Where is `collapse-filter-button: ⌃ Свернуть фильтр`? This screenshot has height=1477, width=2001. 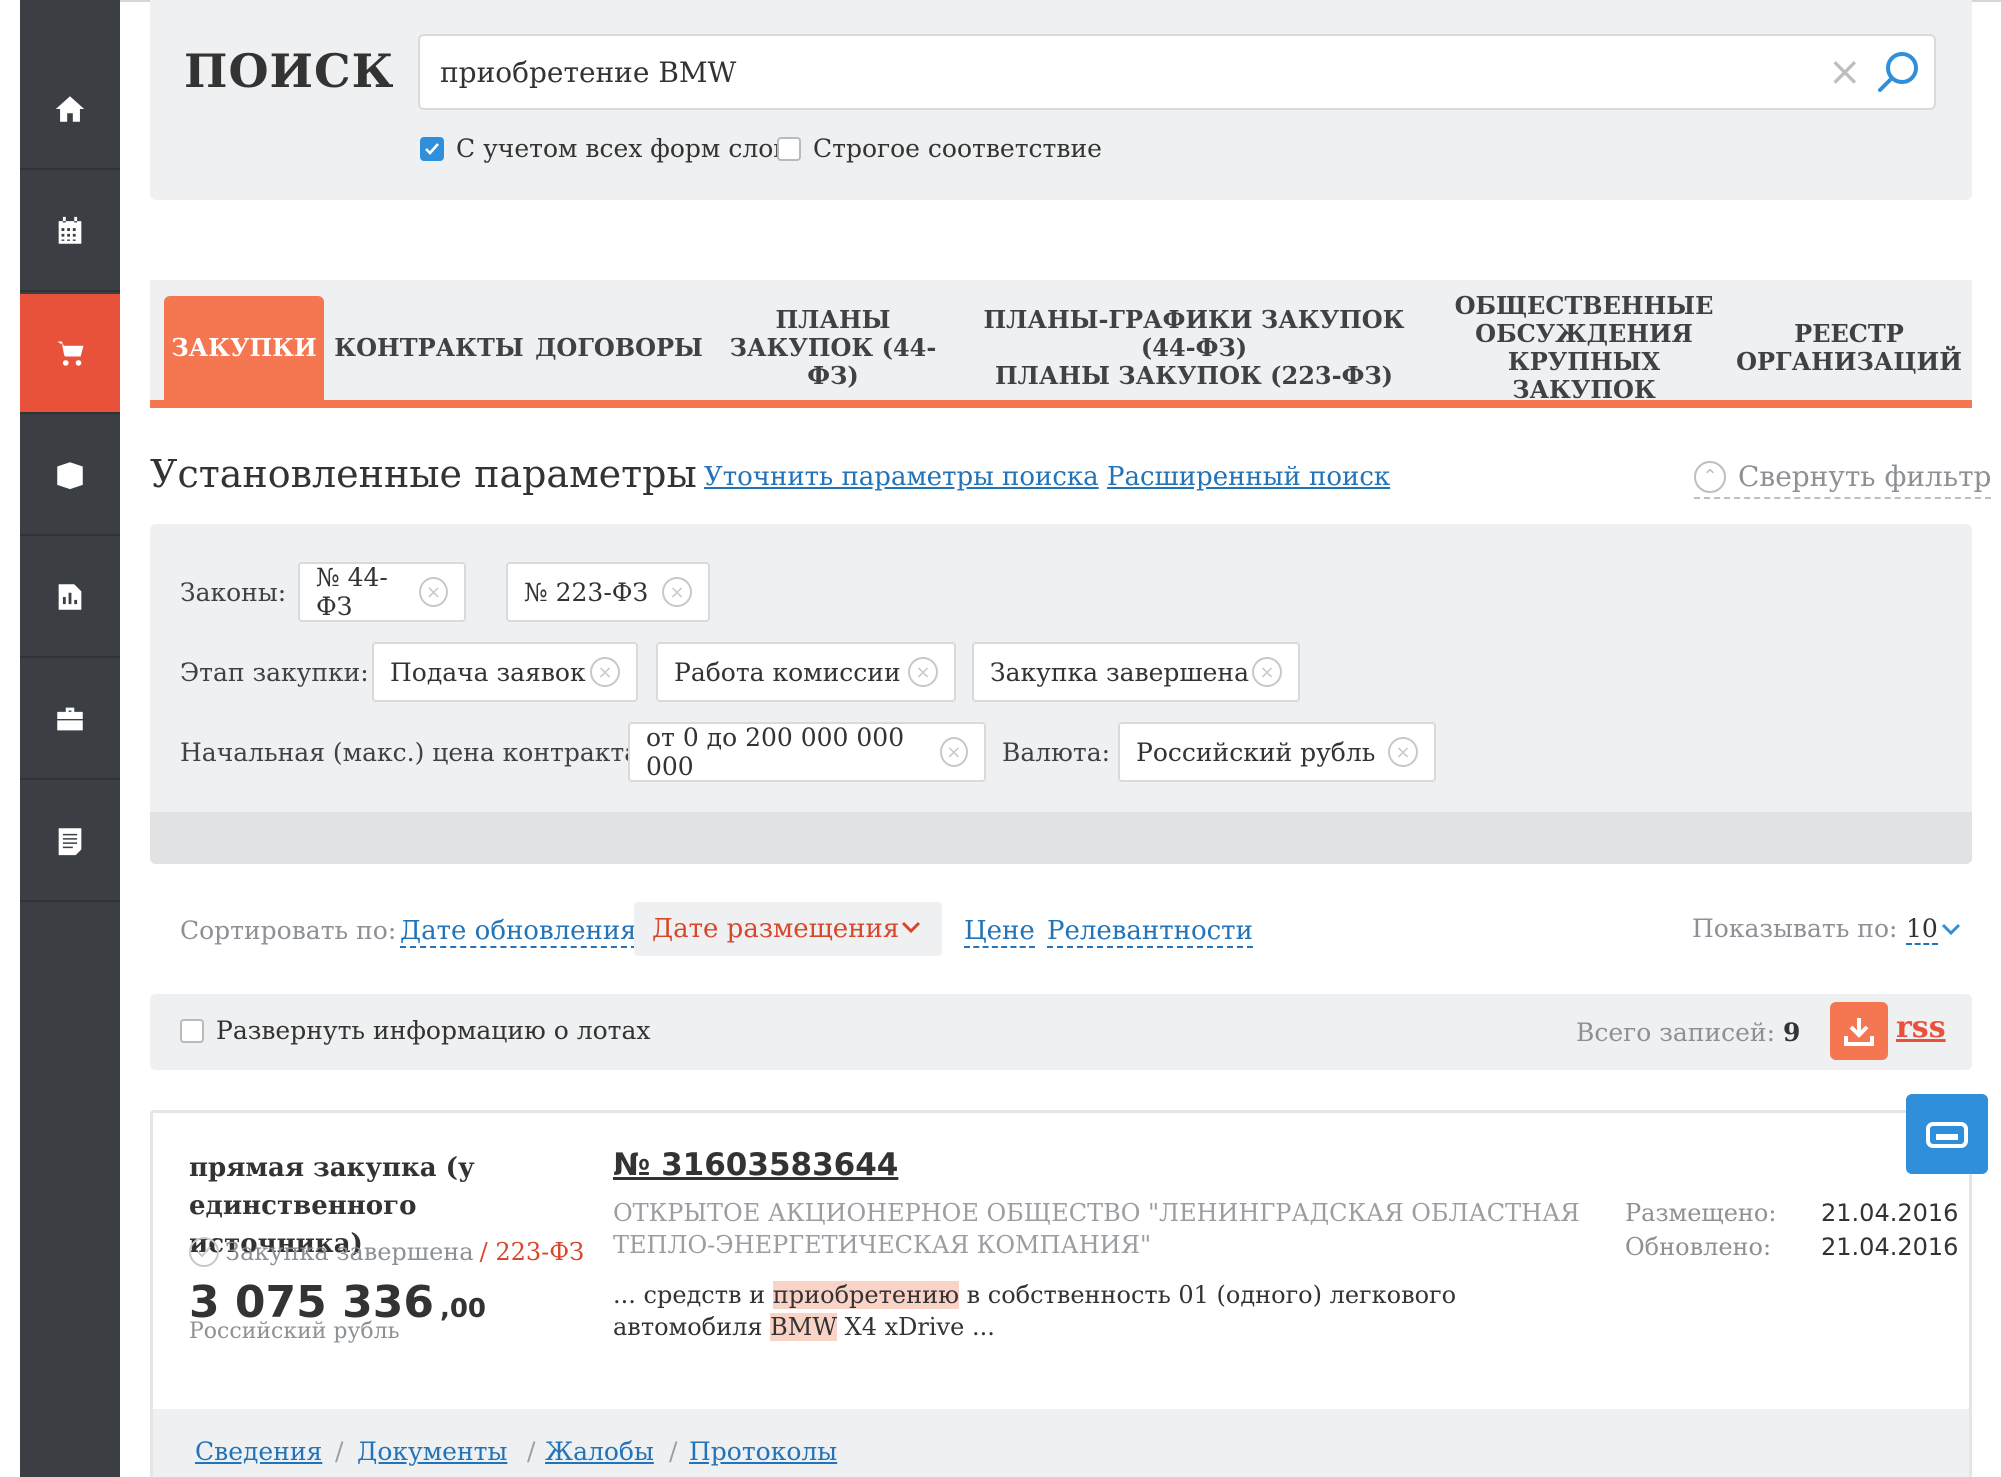
collapse-filter-button: ⌃ Свернуть фильтр is located at coordinates (1843, 479).